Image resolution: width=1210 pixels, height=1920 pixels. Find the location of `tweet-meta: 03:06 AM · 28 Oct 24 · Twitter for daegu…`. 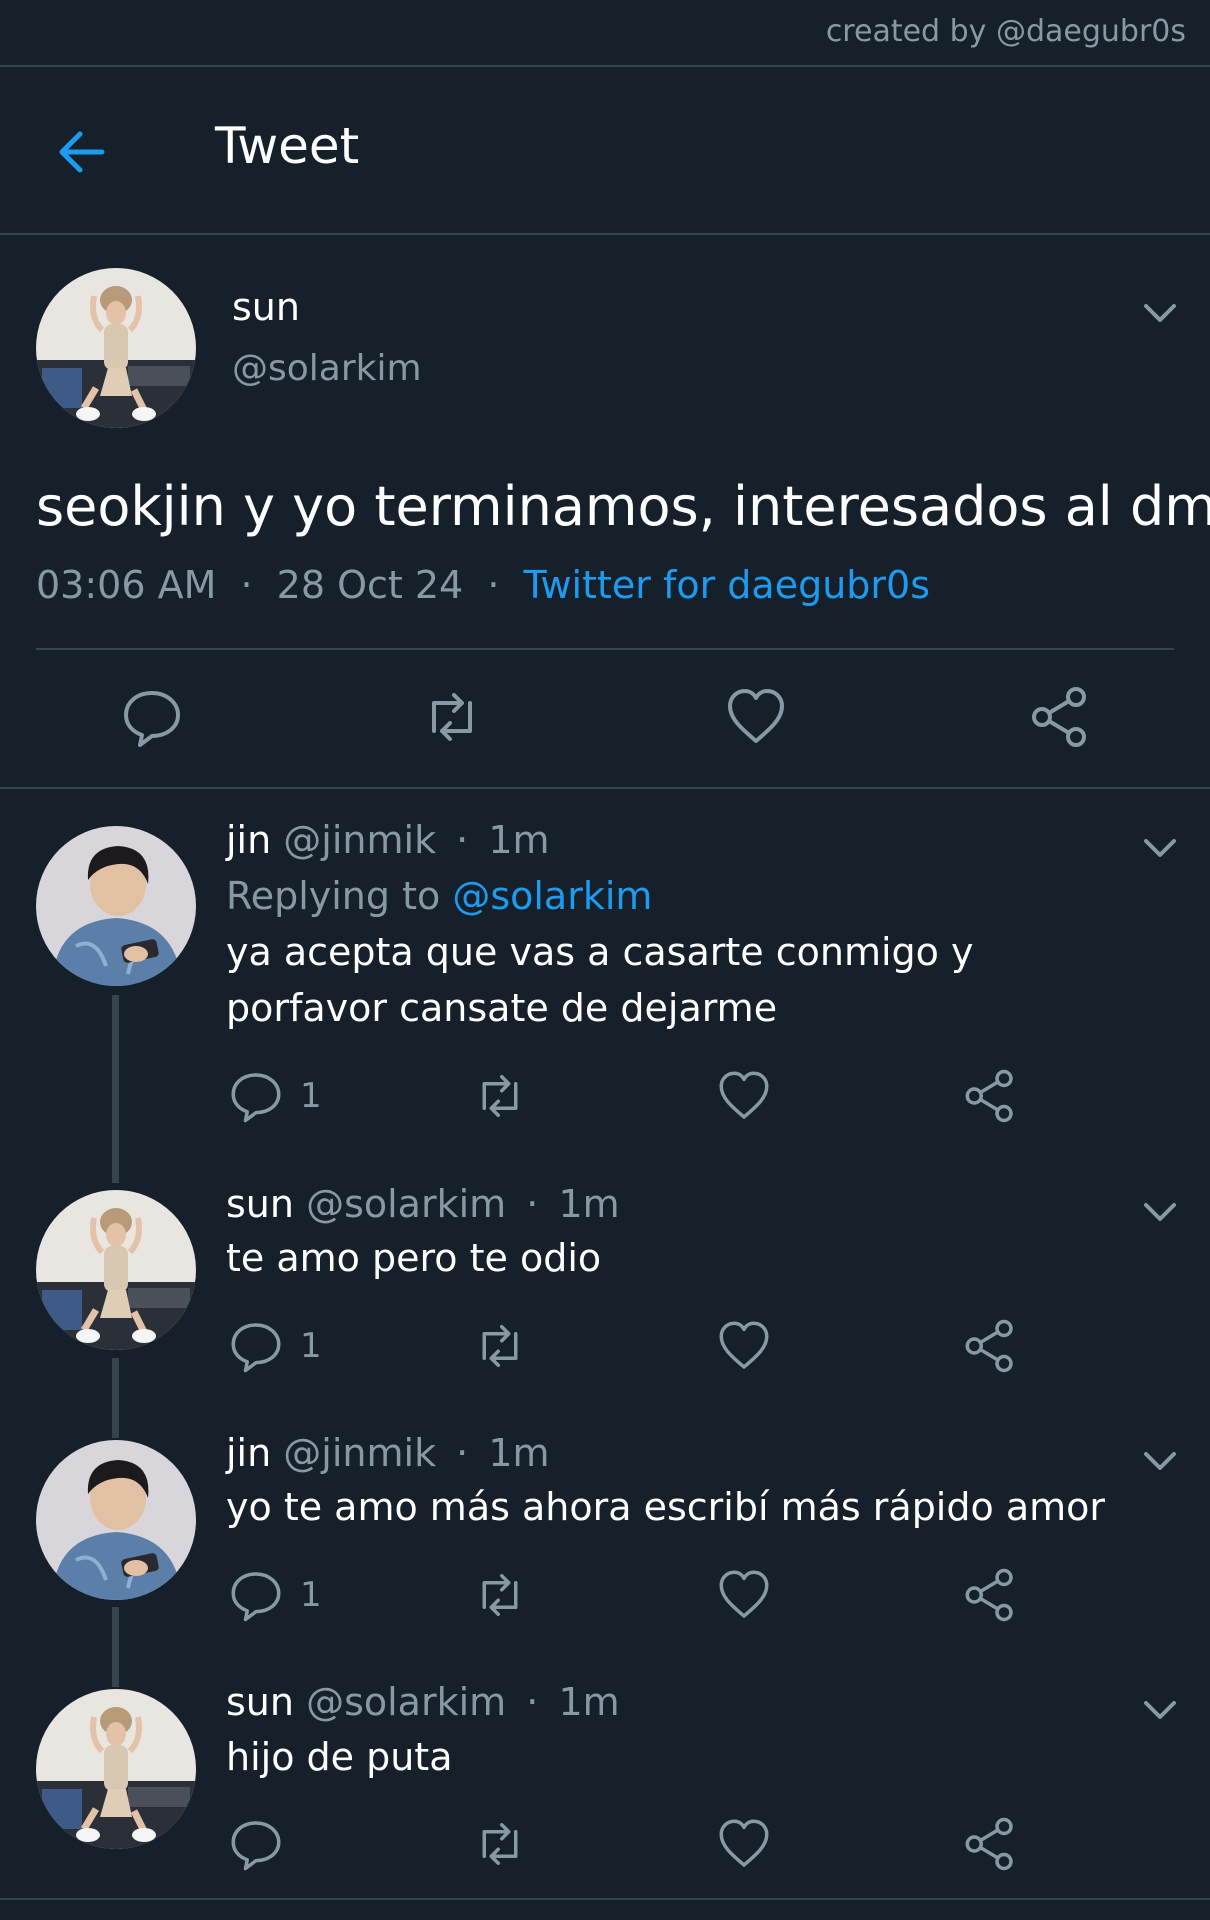

tweet-meta: 03:06 AM · 28 Oct 24 · Twitter for daegu… is located at coordinates (483, 585).